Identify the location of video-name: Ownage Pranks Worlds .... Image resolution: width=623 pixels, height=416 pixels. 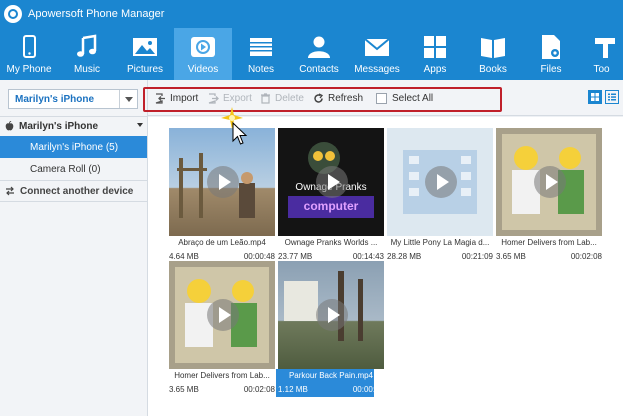
(331, 242).